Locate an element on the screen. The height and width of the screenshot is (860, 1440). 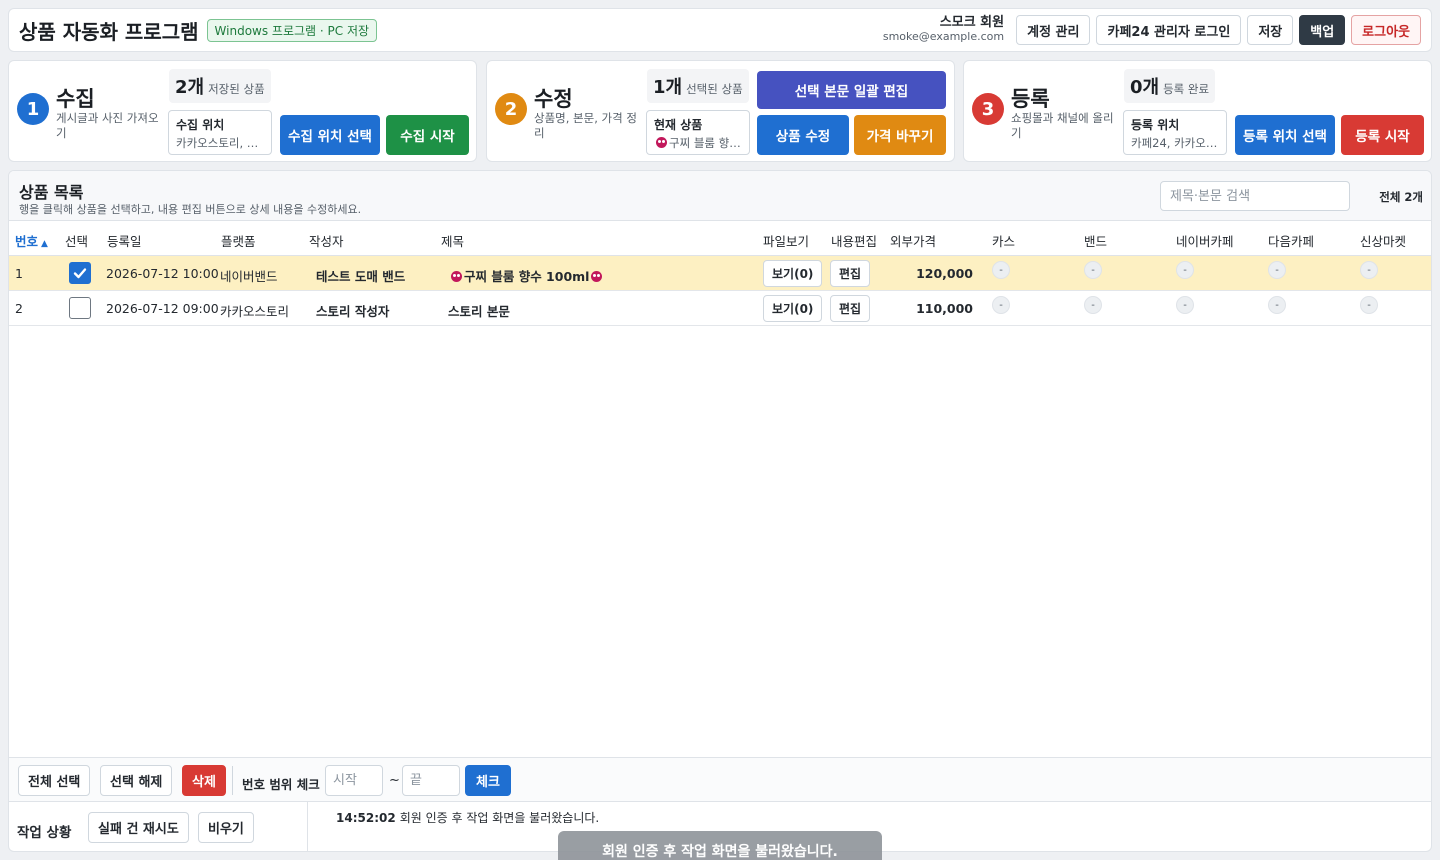
range-check-label: 번호 범위 체크 is located at coordinates (281, 784).